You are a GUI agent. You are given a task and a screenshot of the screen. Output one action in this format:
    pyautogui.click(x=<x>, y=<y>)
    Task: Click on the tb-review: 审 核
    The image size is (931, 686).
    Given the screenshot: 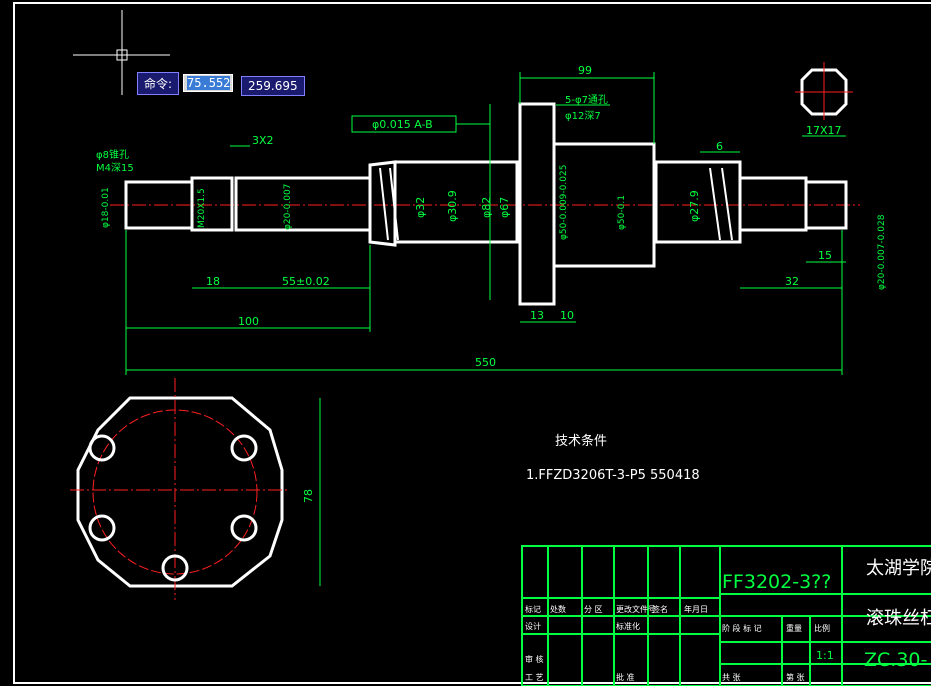 What is the action you would take?
    pyautogui.click(x=534, y=659)
    